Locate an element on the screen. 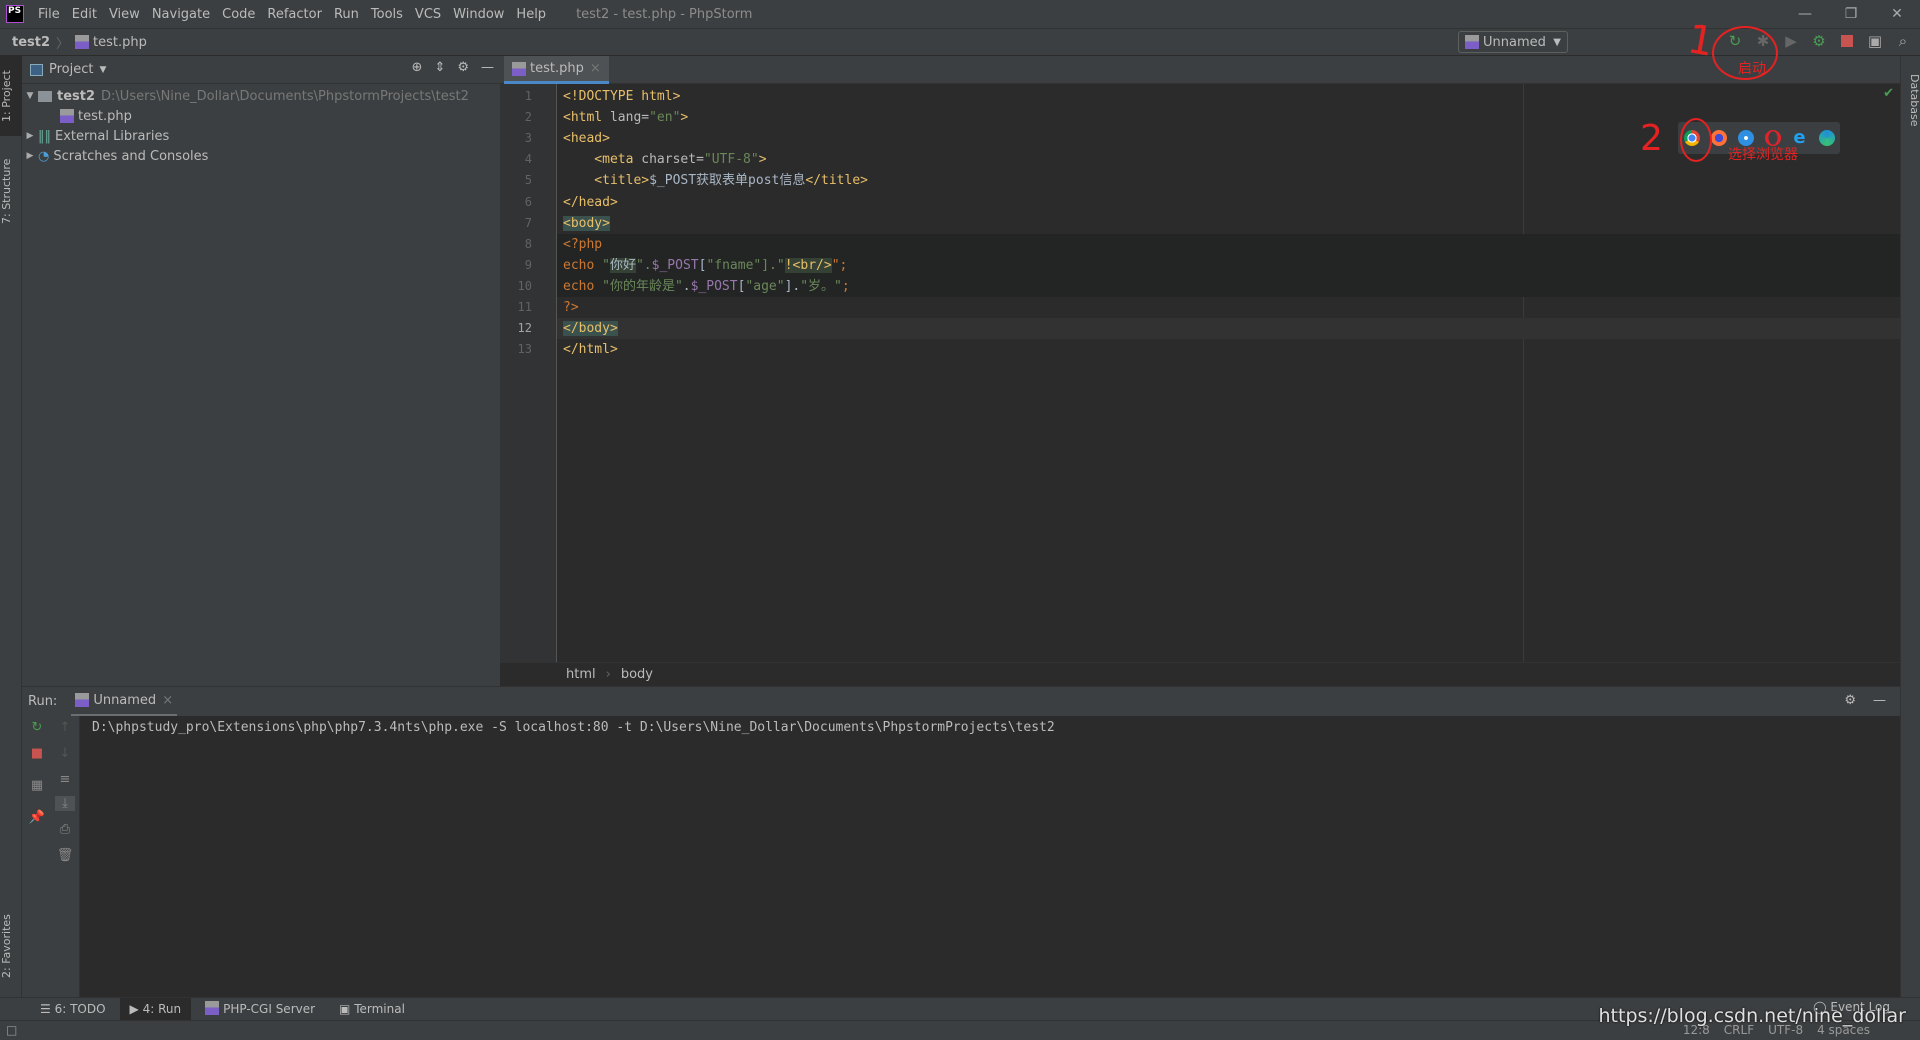 The height and width of the screenshot is (1040, 1920). code-token: "fname" is located at coordinates (734, 265).